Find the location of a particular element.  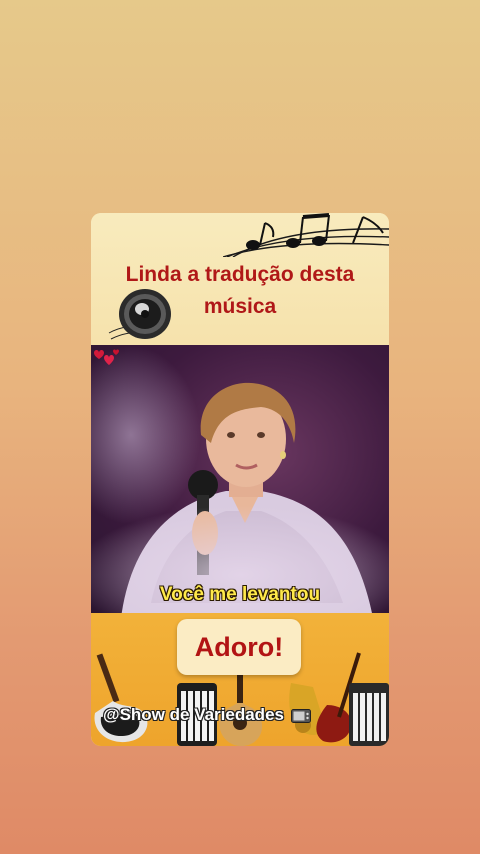

hearts-icon is located at coordinates (106, 357).